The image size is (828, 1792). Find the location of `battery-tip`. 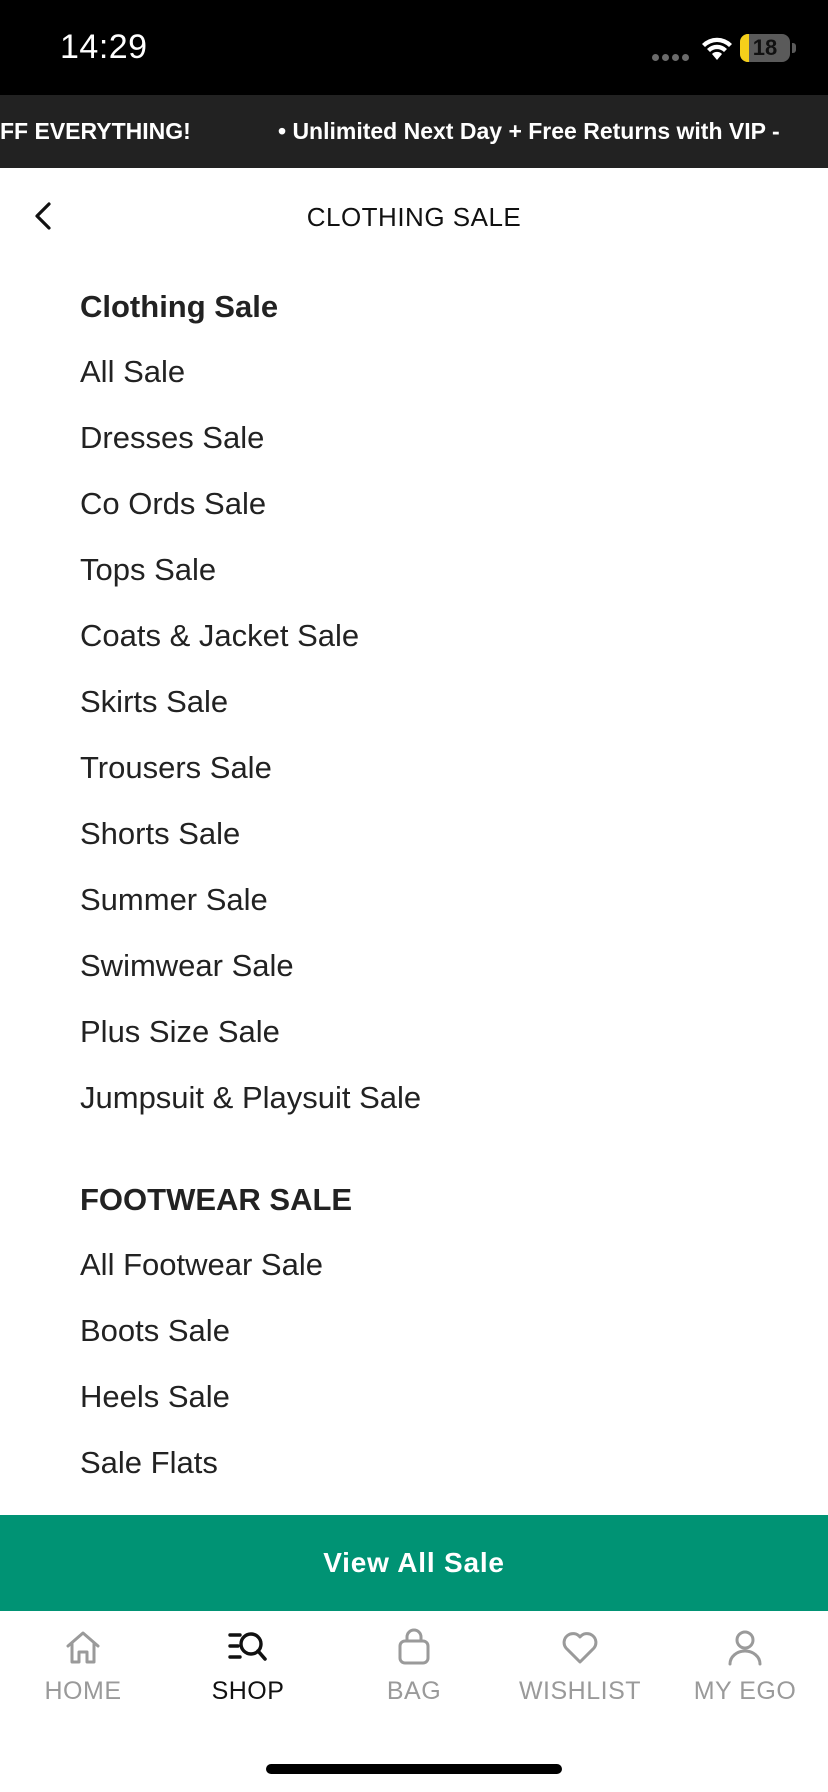

battery-tip is located at coordinates (794, 48).